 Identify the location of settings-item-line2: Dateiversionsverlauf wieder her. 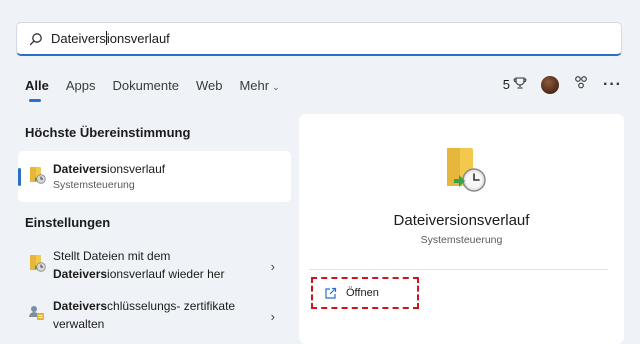
(138, 274).